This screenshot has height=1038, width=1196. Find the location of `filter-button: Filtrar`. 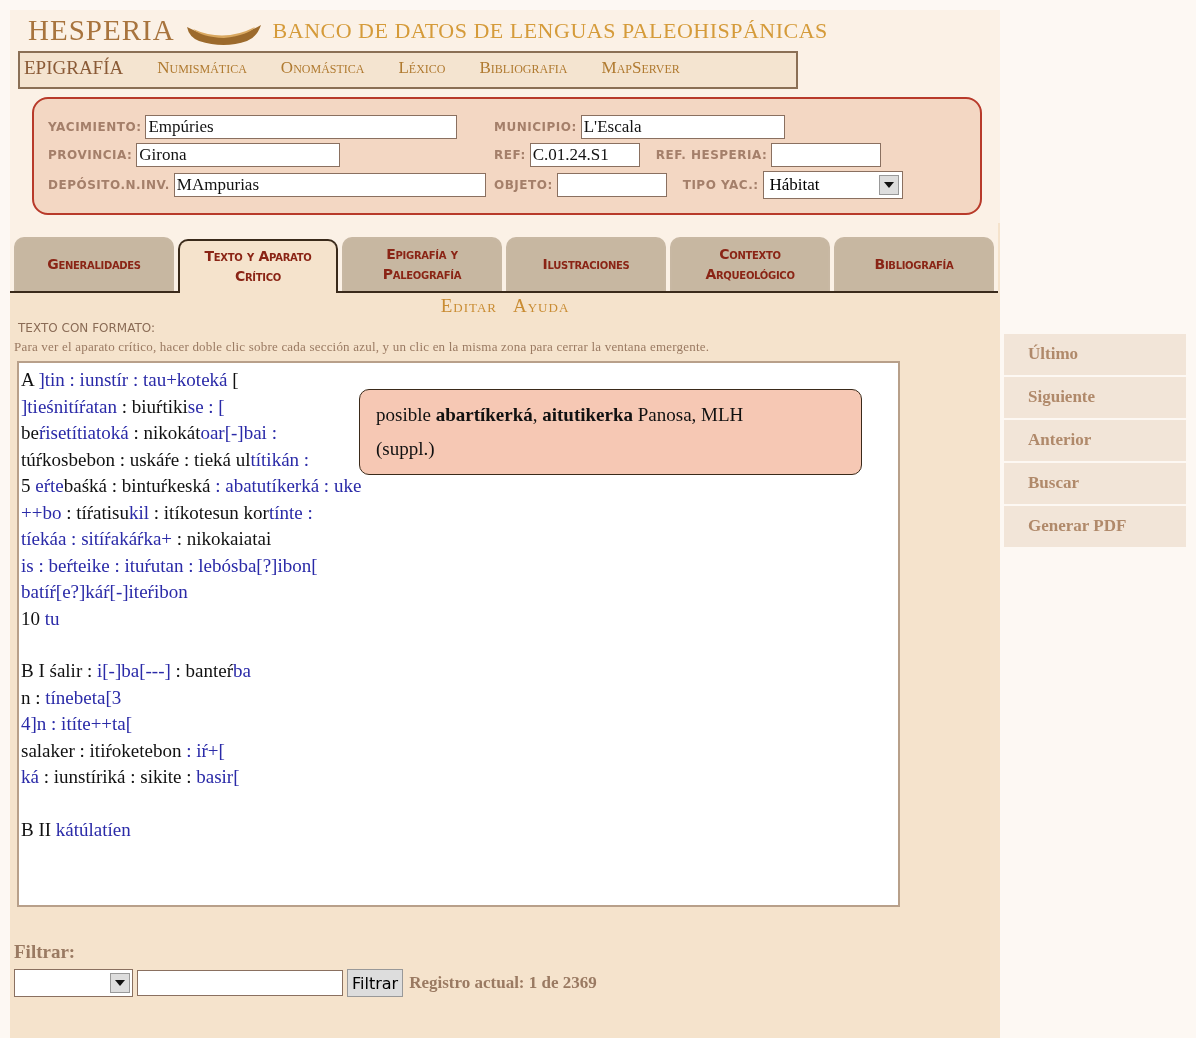

filter-button: Filtrar is located at coordinates (375, 983).